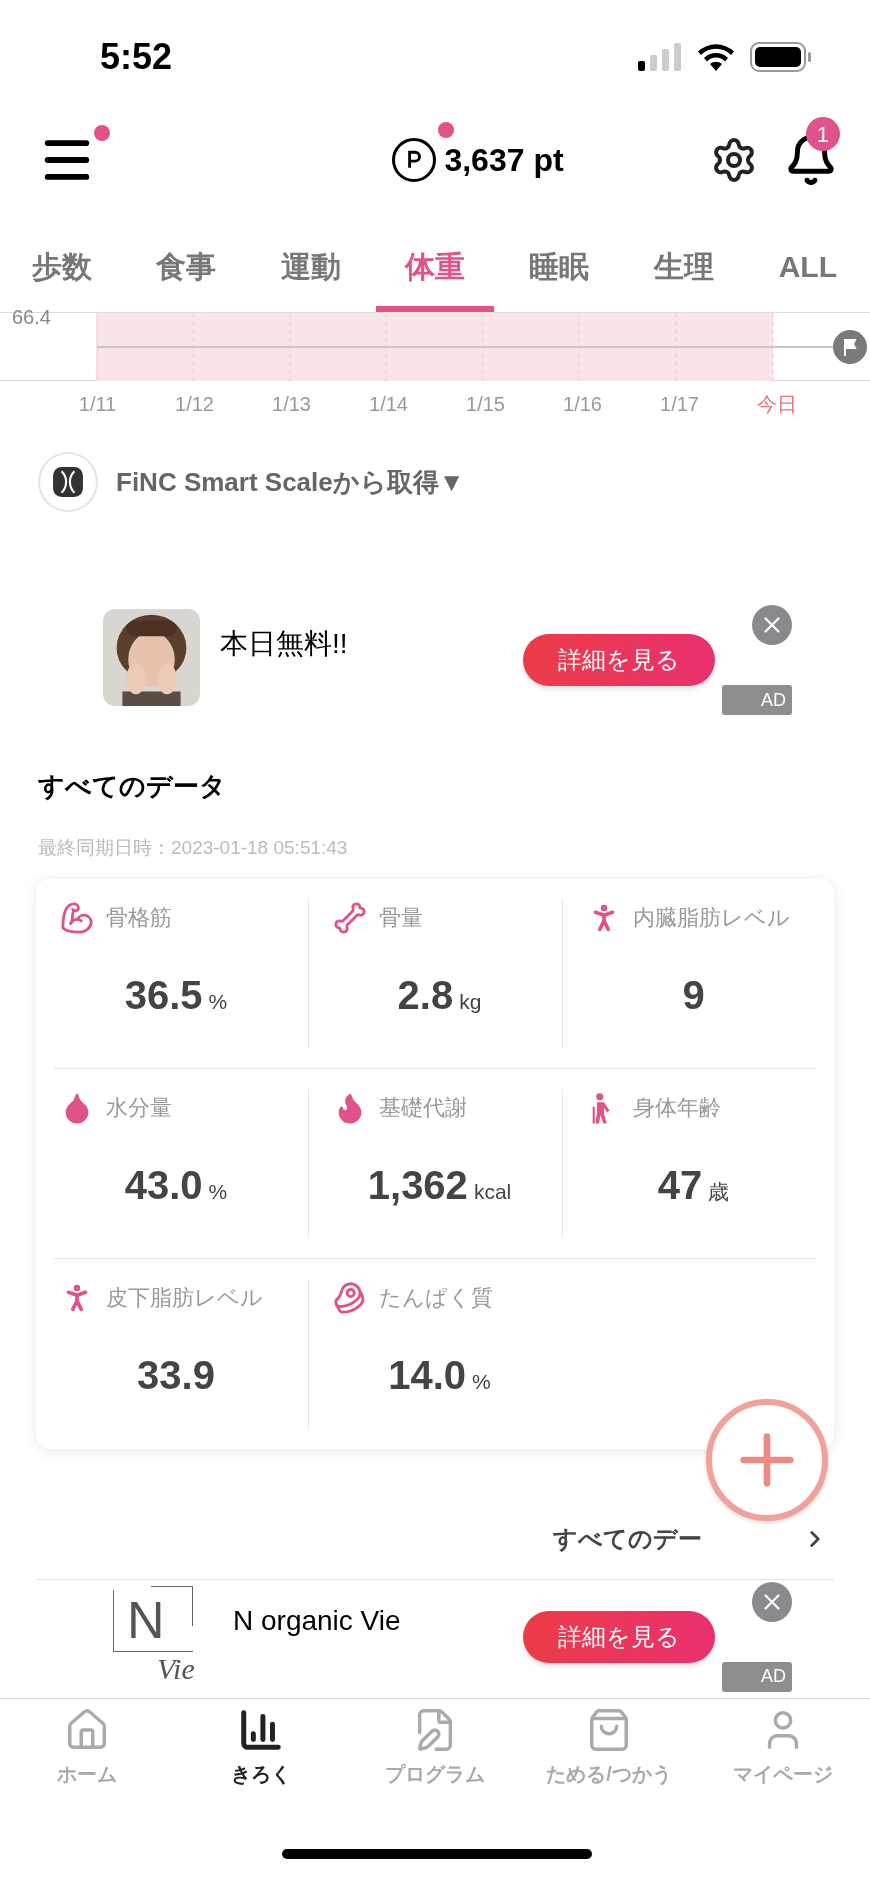 Image resolution: width=870 pixels, height=1883 pixels. What do you see at coordinates (436, 1298) in the screenshot?
I see `metric-label: たんぱく質` at bounding box center [436, 1298].